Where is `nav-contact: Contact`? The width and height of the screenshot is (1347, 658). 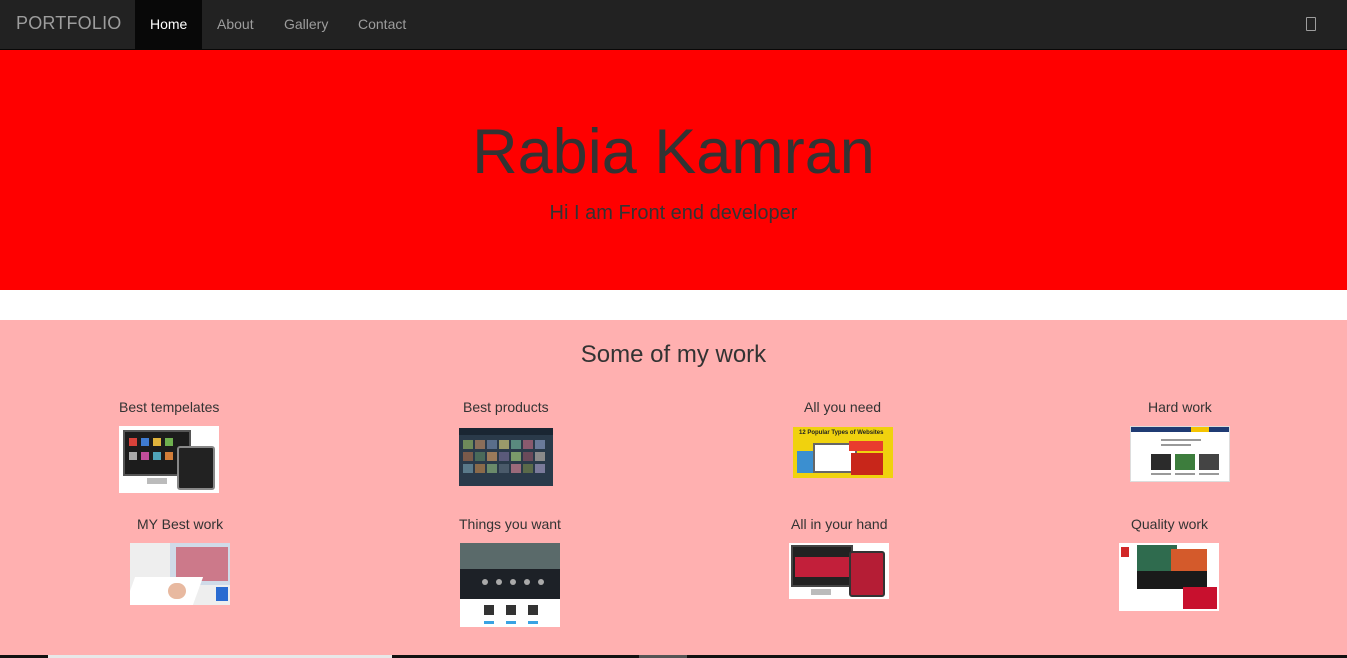
nav-contact: Contact is located at coordinates (382, 24).